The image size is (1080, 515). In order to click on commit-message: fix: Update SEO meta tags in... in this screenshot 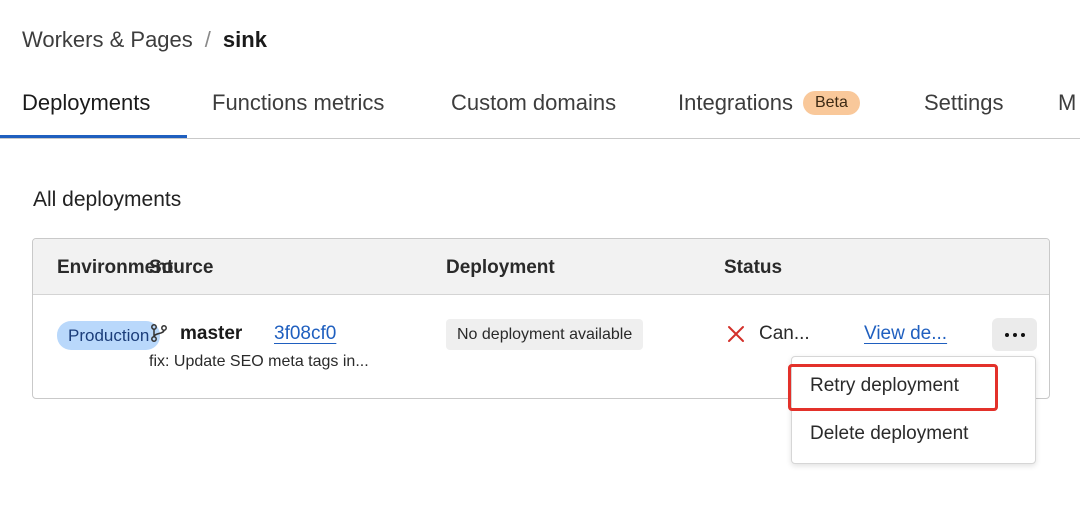, I will do `click(259, 361)`.